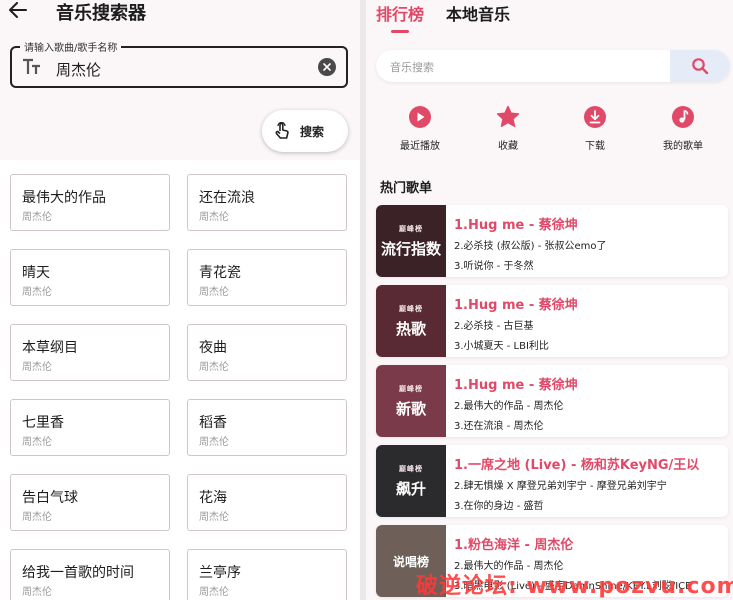  I want to click on music-search-bar: 音乐搜索, so click(553, 66).